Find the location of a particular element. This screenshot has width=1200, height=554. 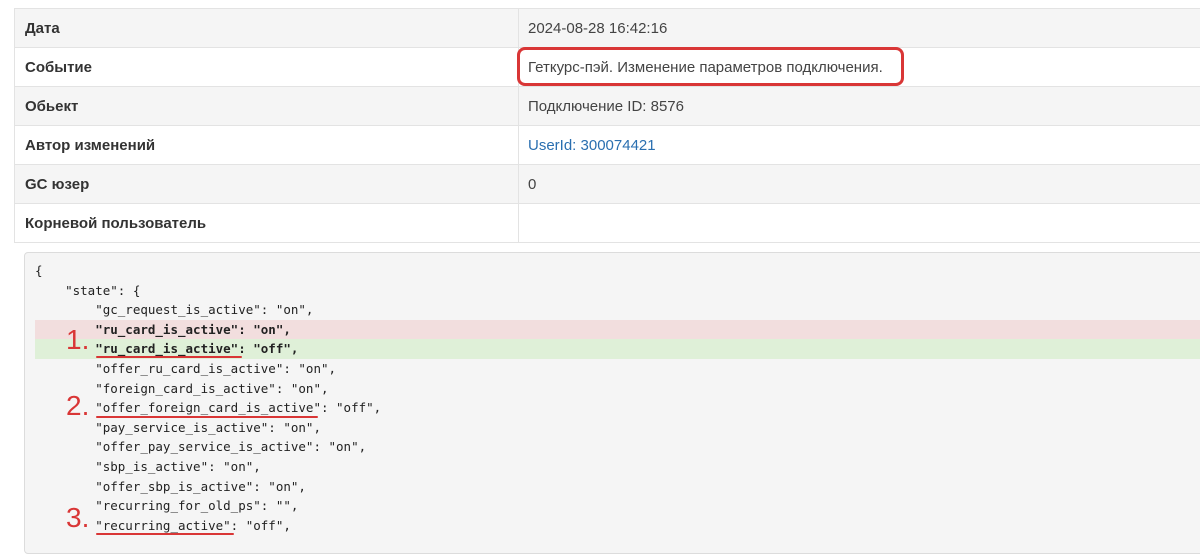

code-line: "sbp_is_active": "on", is located at coordinates (148, 466).